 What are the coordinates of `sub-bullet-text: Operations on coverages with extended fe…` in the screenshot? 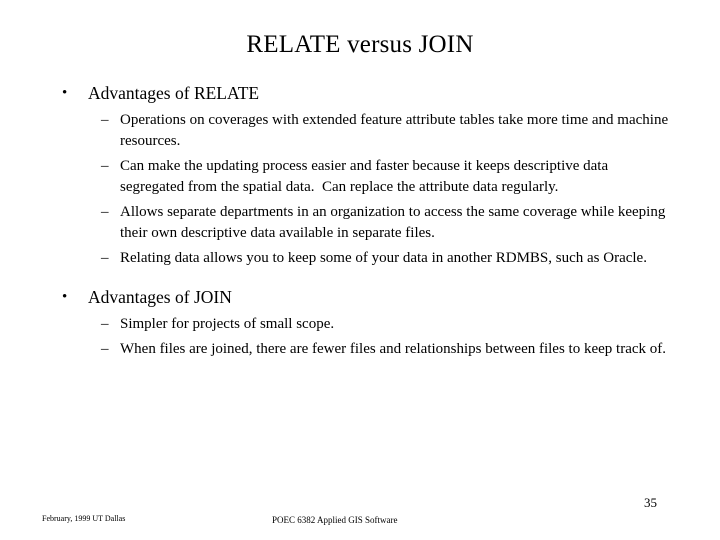 It's located at (396, 130).